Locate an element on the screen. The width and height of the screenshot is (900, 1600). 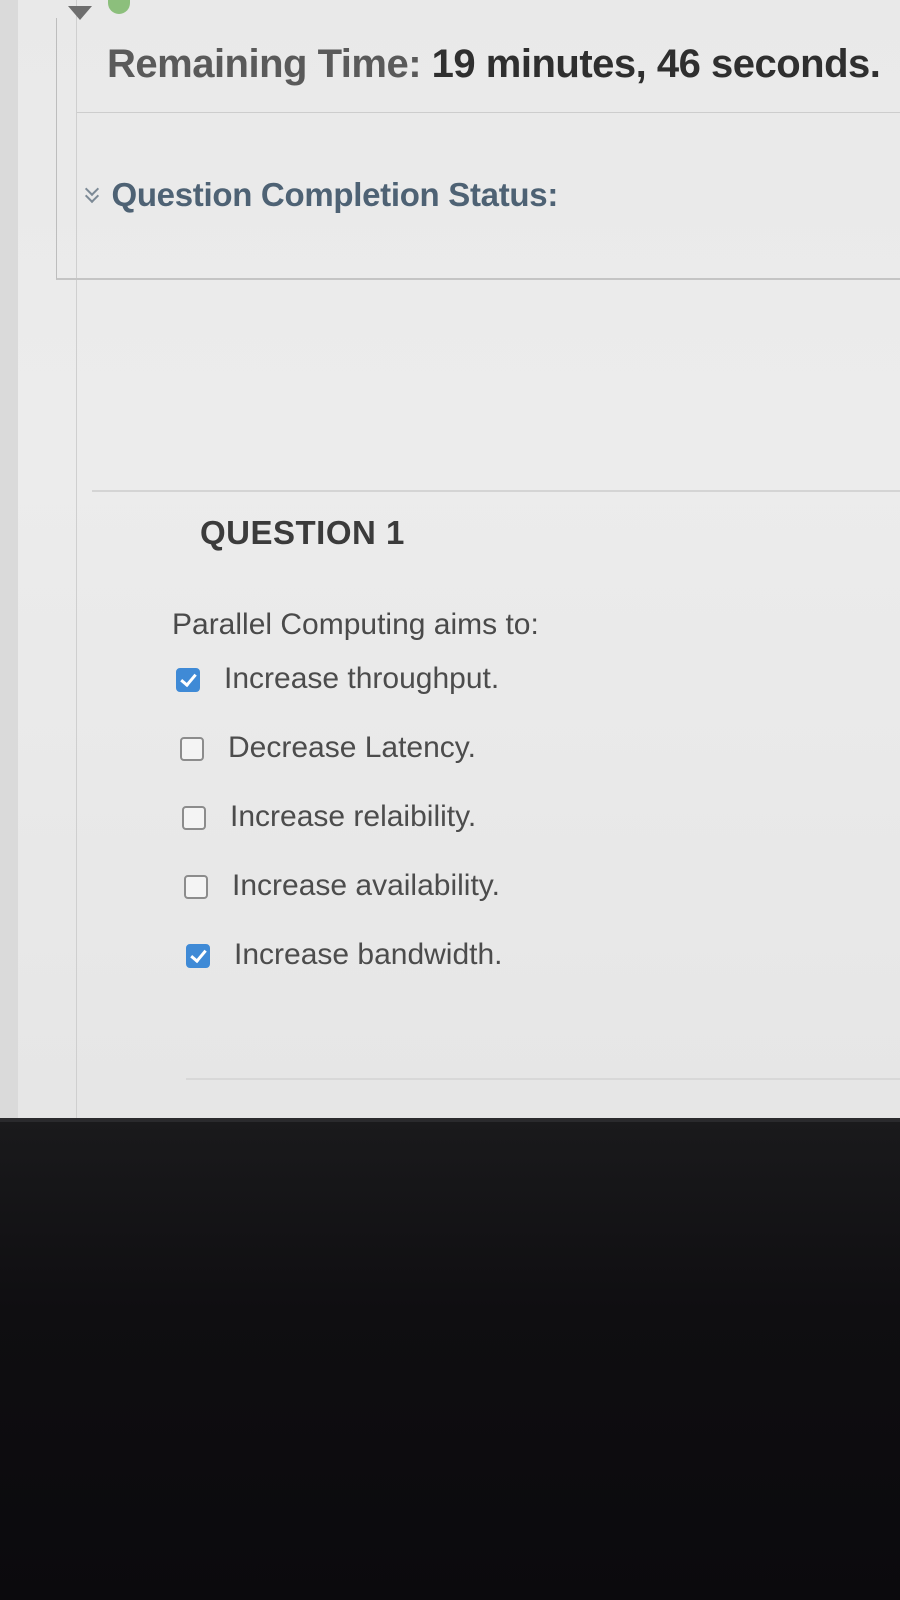
answer-option: Increase bandwidth. is located at coordinates (476, 972).